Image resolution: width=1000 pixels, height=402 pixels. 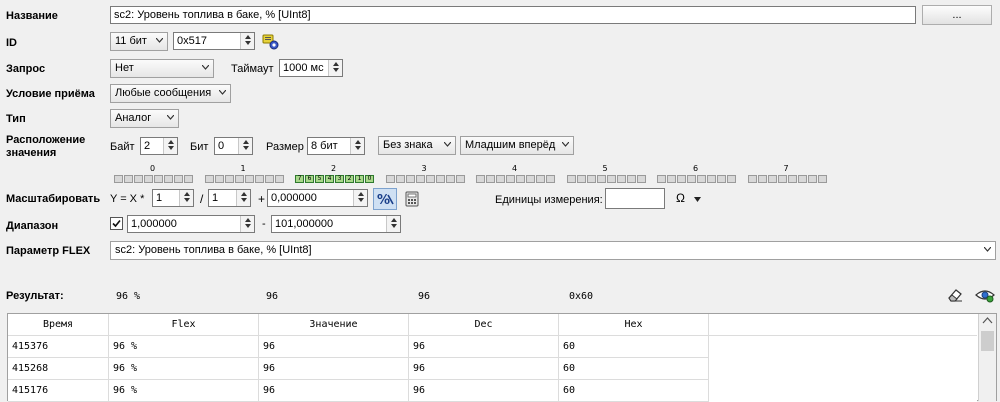 What do you see at coordinates (319, 179) in the screenshot?
I see `bit-cell: 5` at bounding box center [319, 179].